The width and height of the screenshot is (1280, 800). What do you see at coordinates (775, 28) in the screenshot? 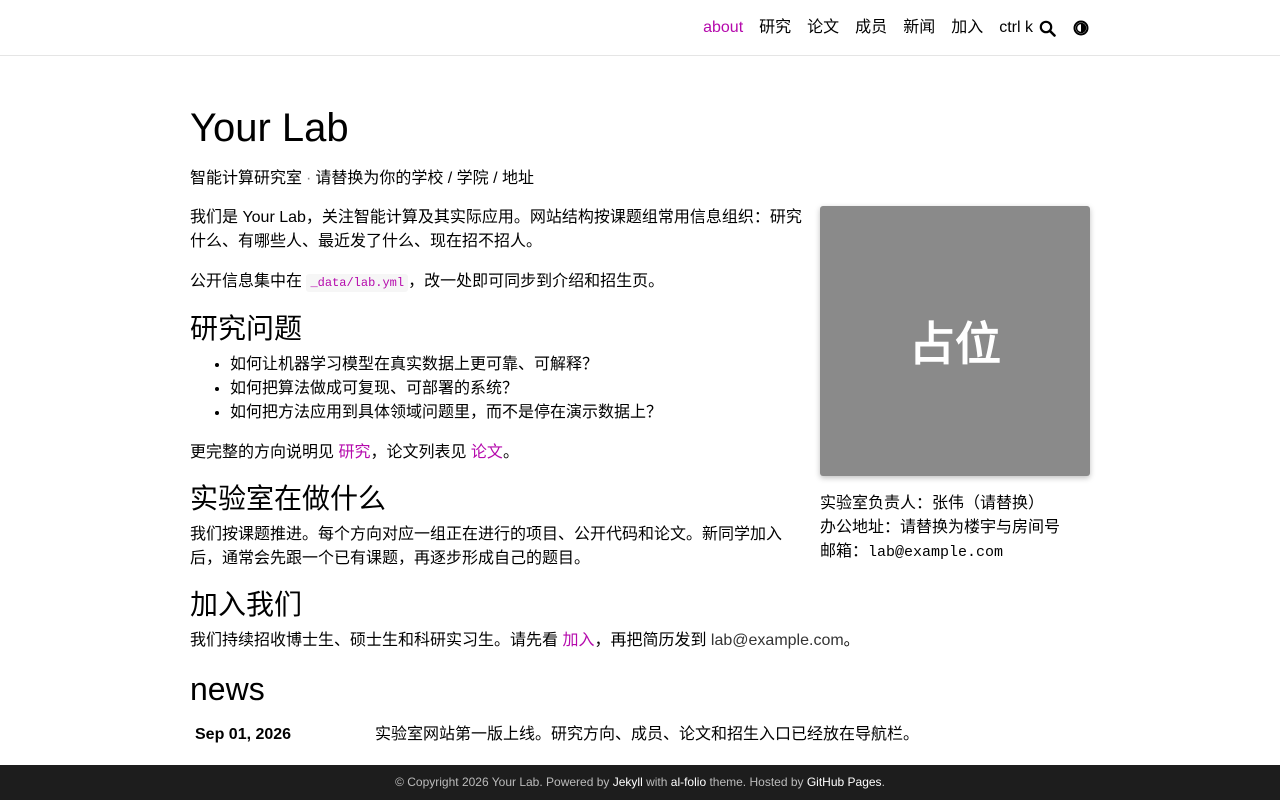
I see `nav-item-research: 研究` at bounding box center [775, 28].